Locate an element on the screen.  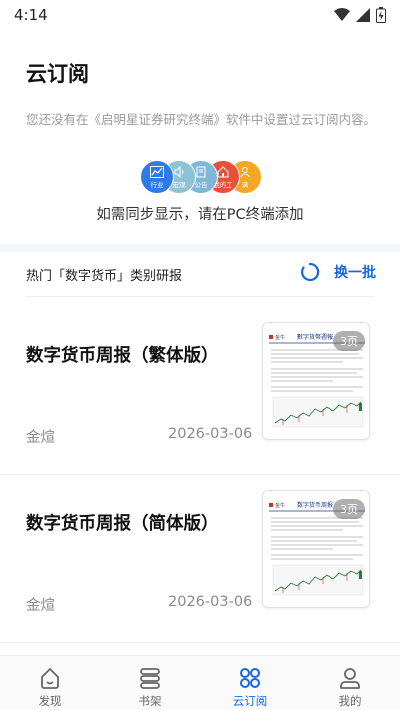
refresh-batch-label: 换一批 is located at coordinates (355, 273).